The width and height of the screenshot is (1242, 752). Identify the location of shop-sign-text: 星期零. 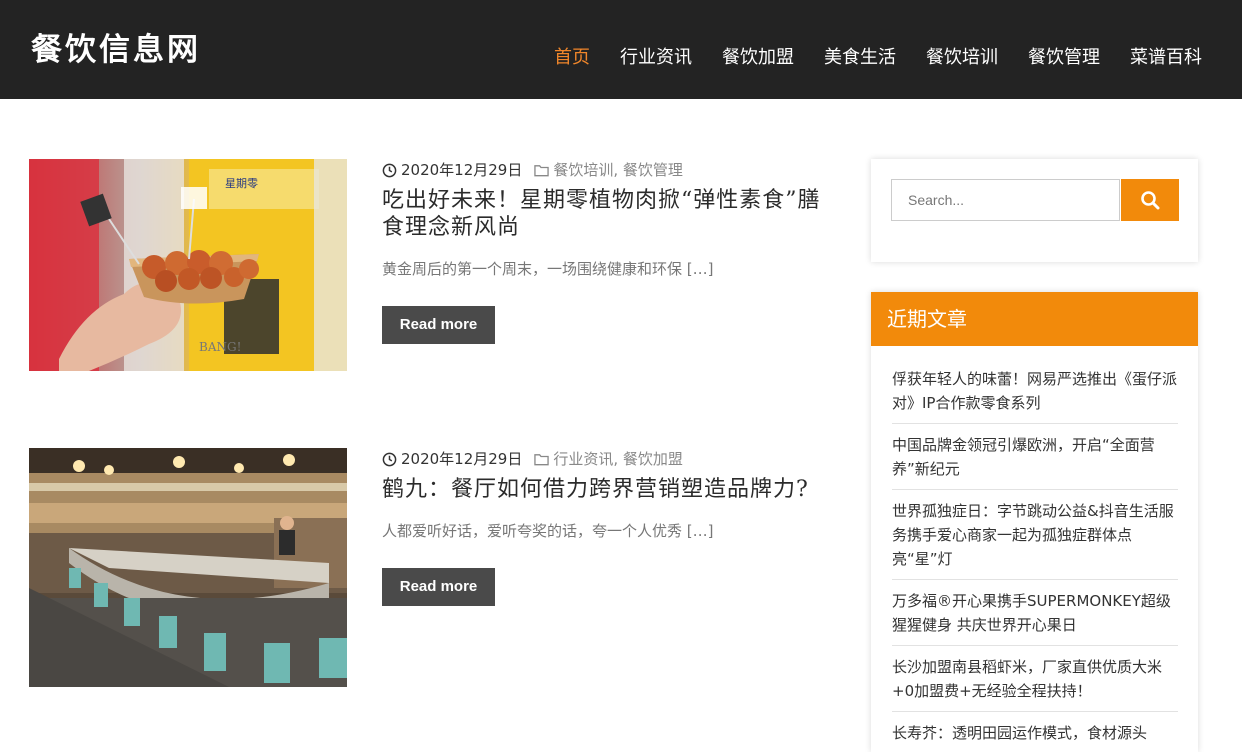
(241, 183).